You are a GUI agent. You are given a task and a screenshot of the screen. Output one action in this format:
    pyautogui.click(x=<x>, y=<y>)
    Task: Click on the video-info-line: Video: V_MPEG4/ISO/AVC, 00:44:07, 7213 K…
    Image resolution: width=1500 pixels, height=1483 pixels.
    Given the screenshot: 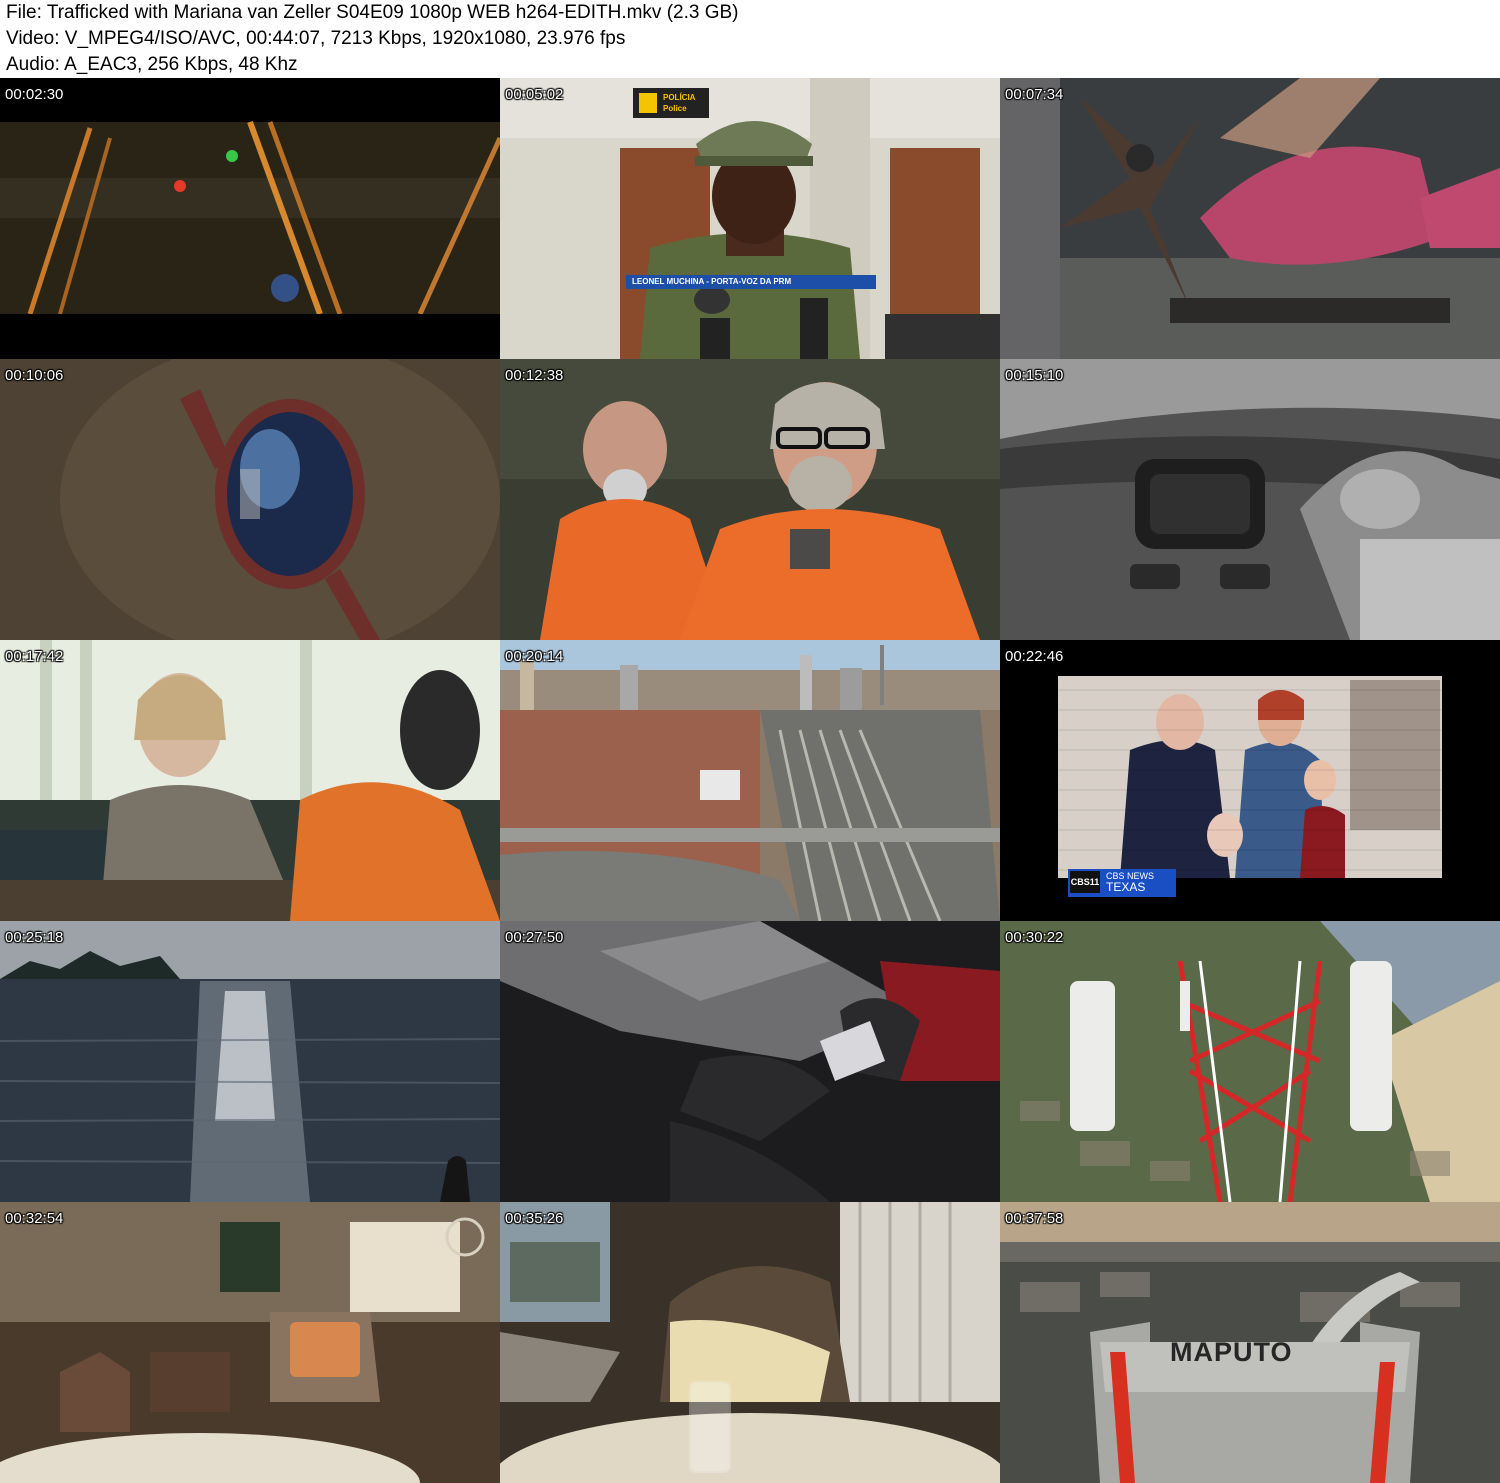 What is the action you would take?
    pyautogui.click(x=316, y=38)
    